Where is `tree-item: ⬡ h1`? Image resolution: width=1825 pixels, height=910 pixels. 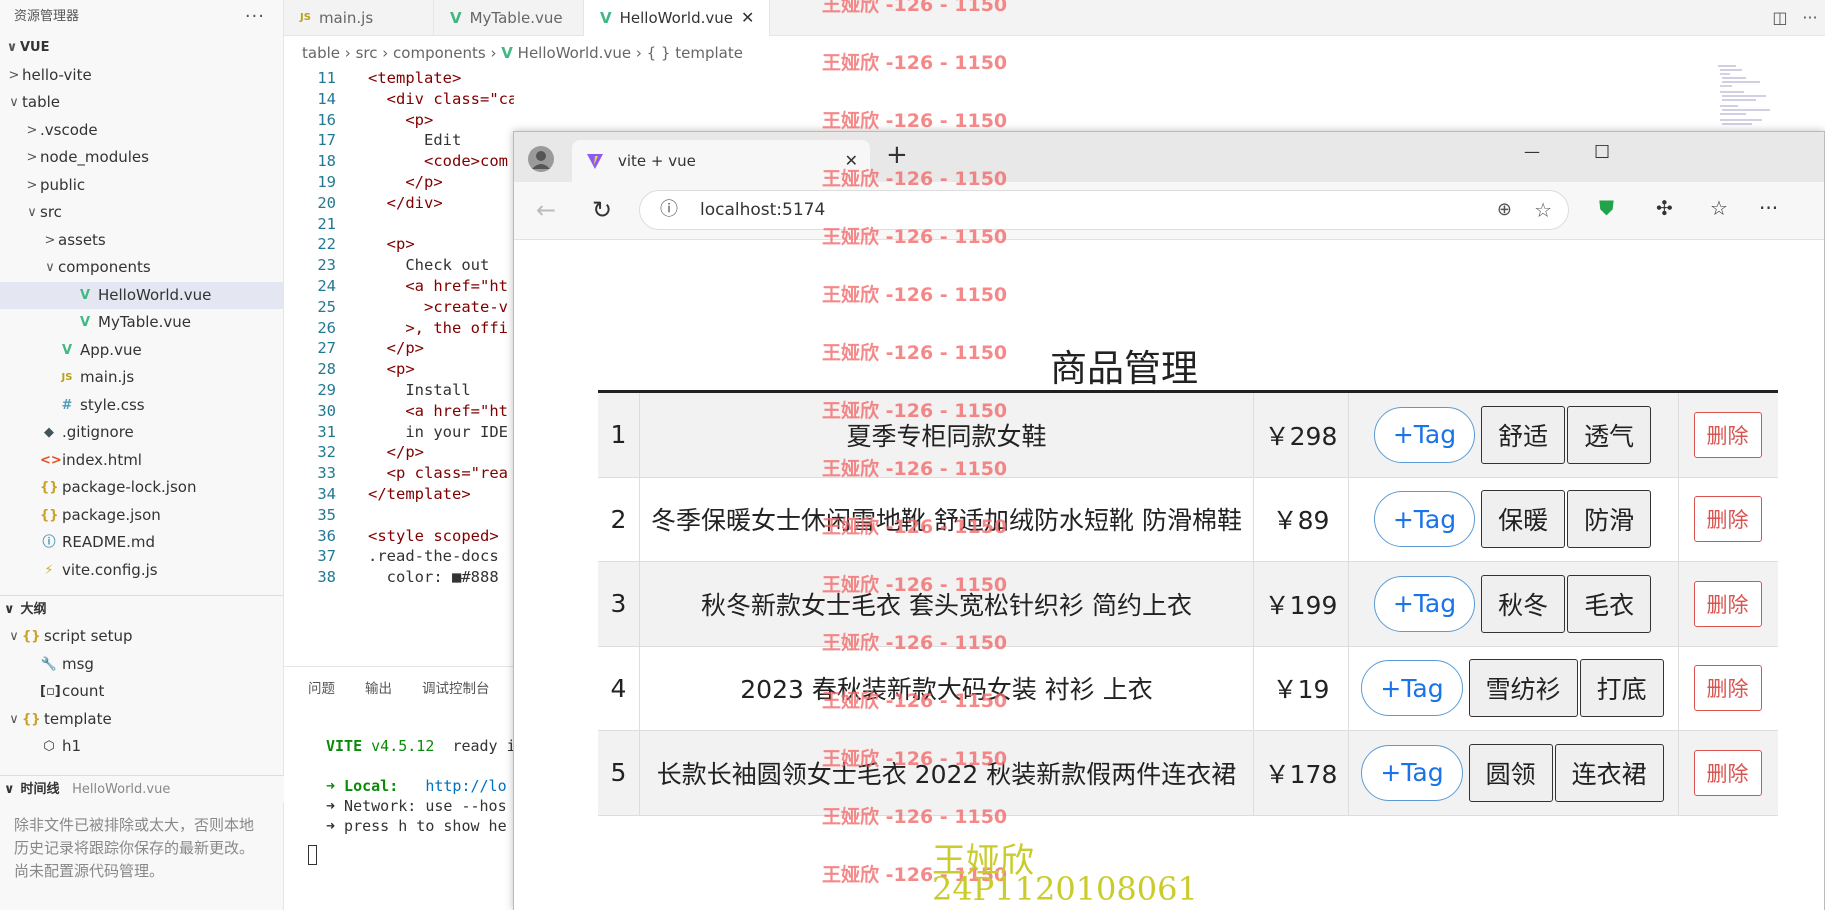 tree-item: ⬡ h1 is located at coordinates (142, 747).